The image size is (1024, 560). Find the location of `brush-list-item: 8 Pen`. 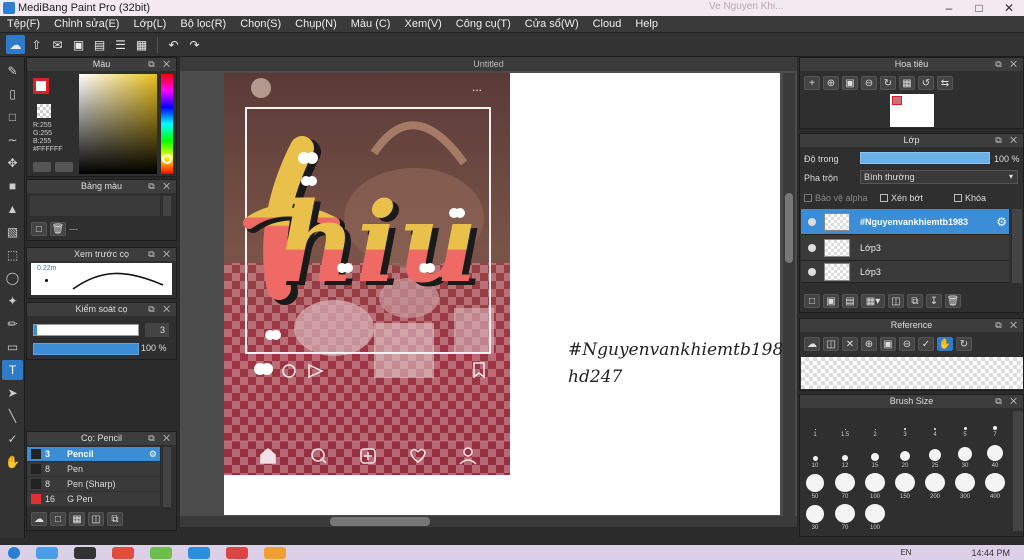

brush-list-item: 8 Pen is located at coordinates (93, 469).